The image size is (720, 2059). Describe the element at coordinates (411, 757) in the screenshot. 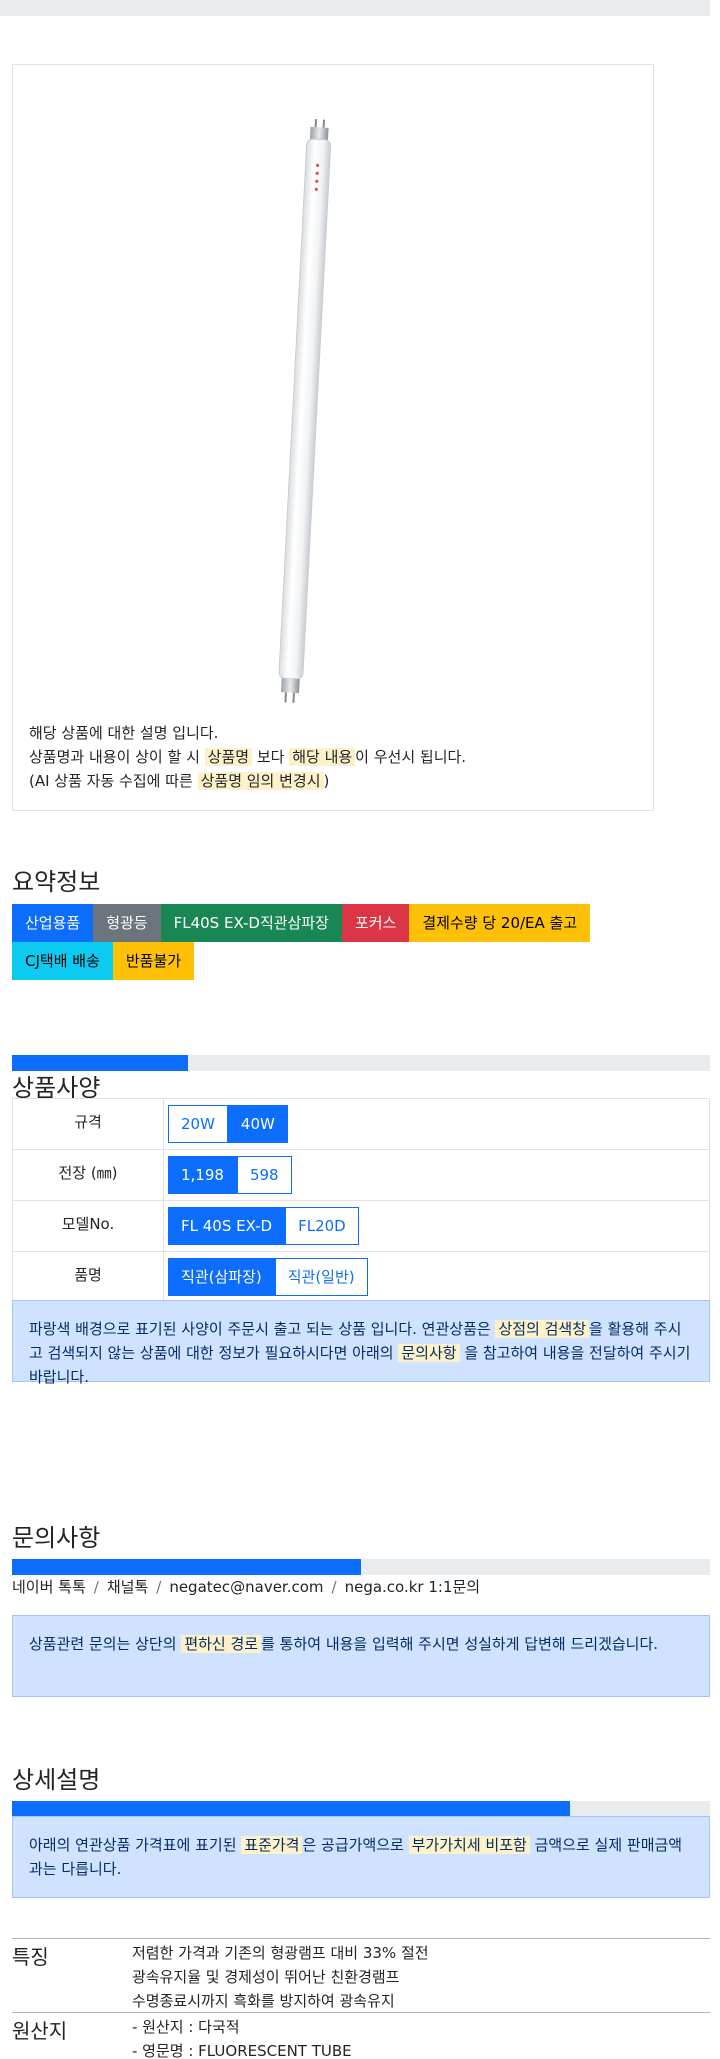

I see `description-text: 이 우선시 됩니다.` at that location.